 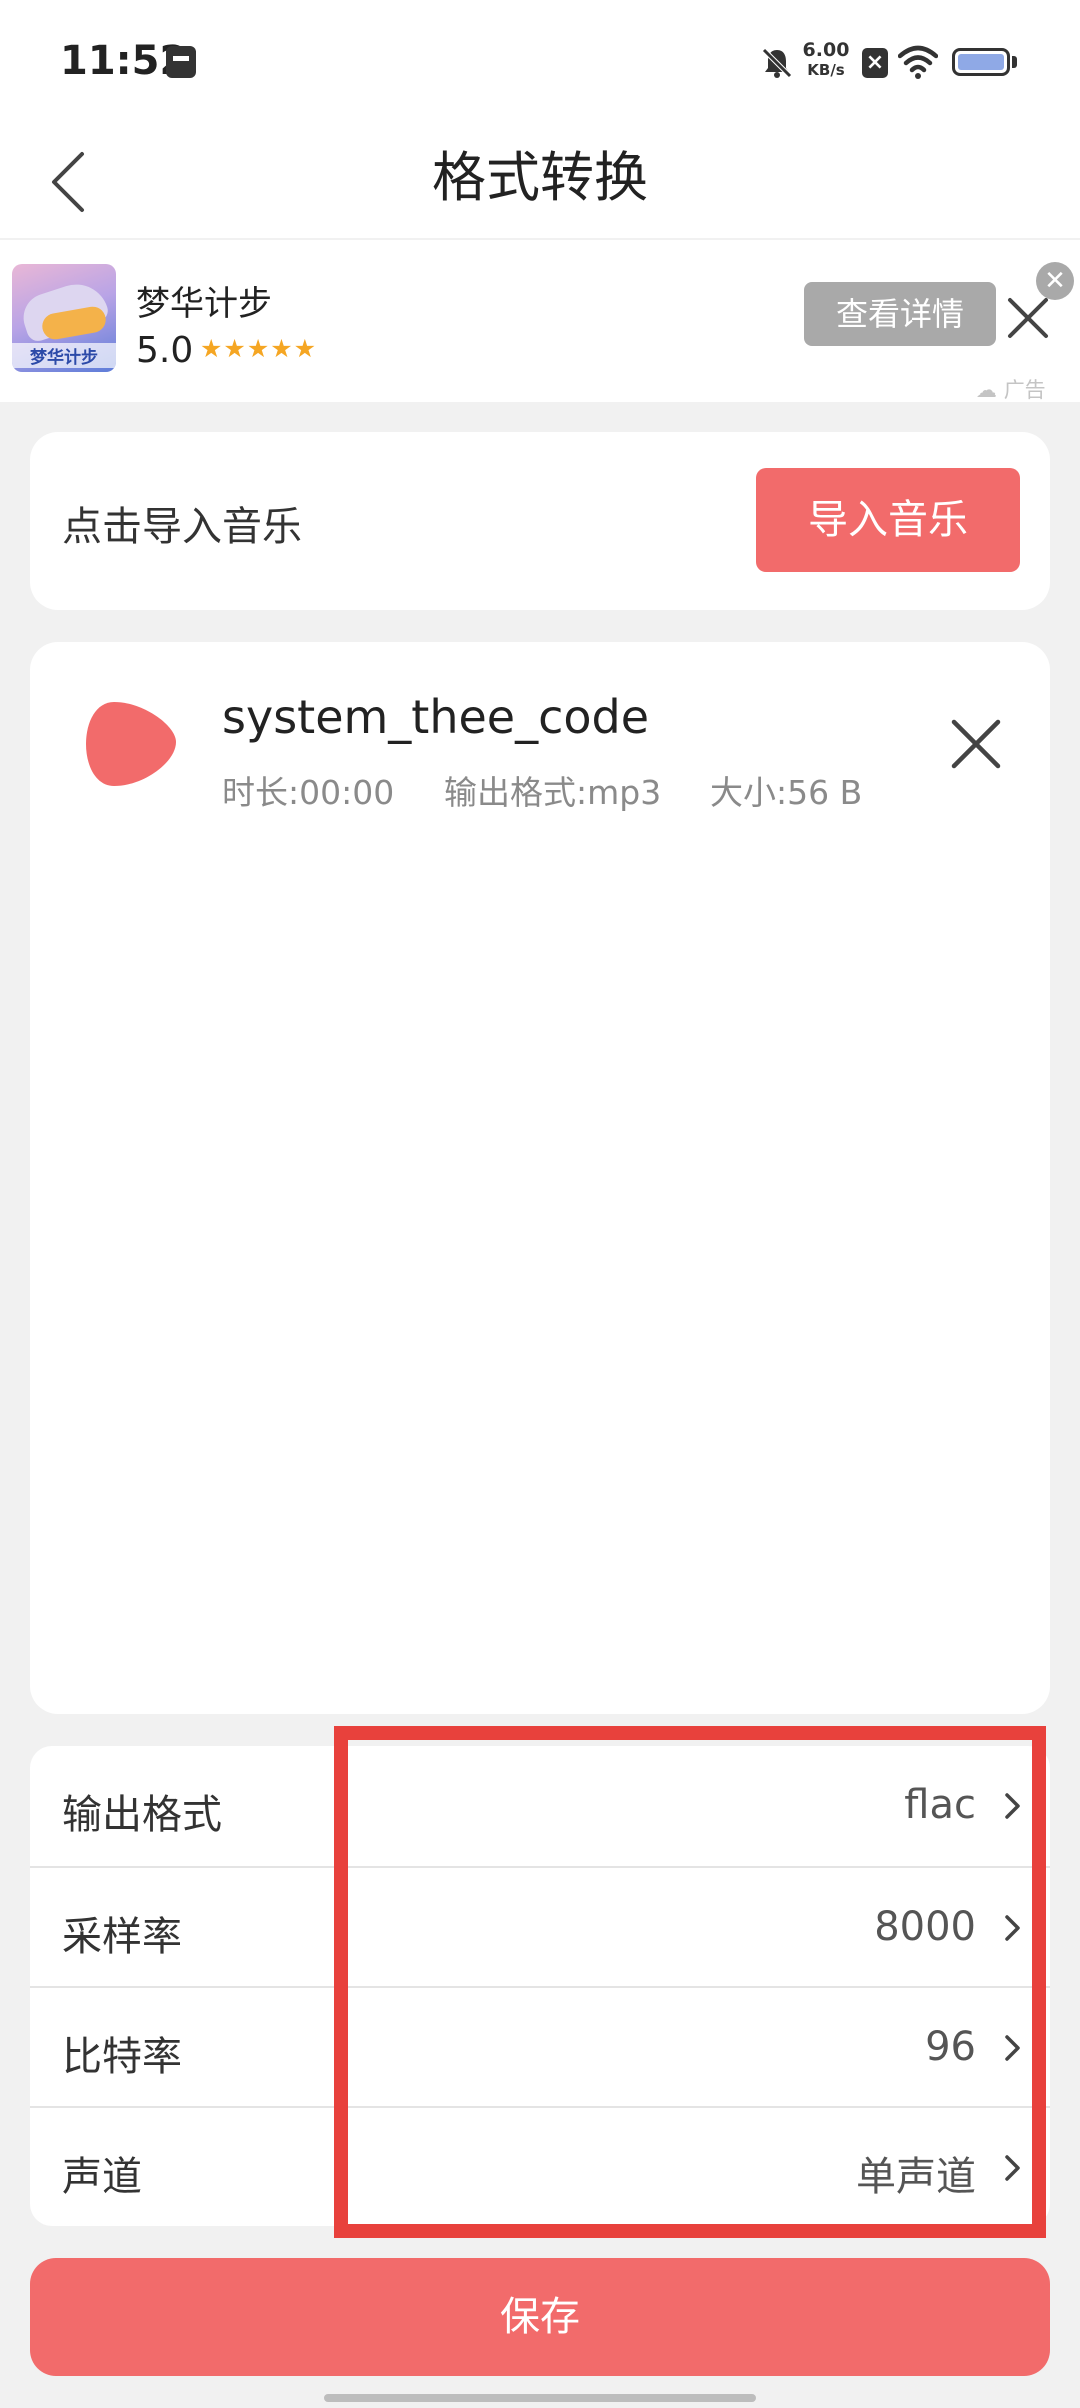 What do you see at coordinates (540, 521) in the screenshot?
I see `import-card: 点击导入音乐 导入音乐` at bounding box center [540, 521].